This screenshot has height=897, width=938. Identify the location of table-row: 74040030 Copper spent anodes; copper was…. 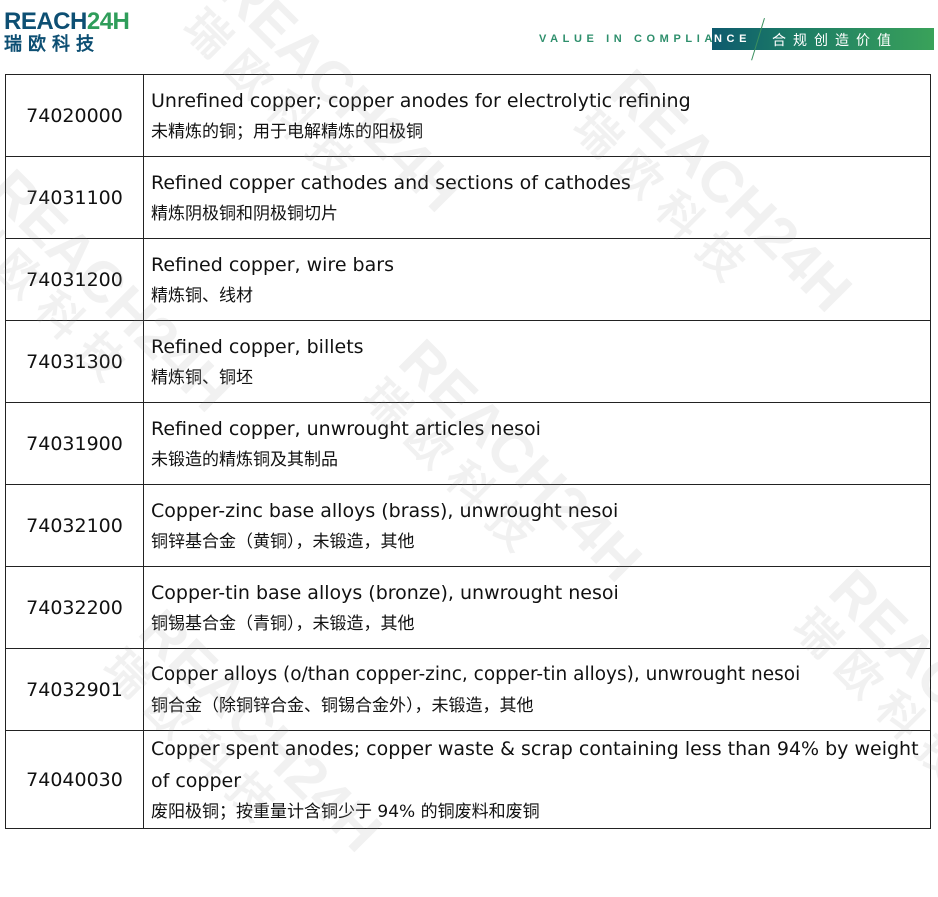
(468, 779).